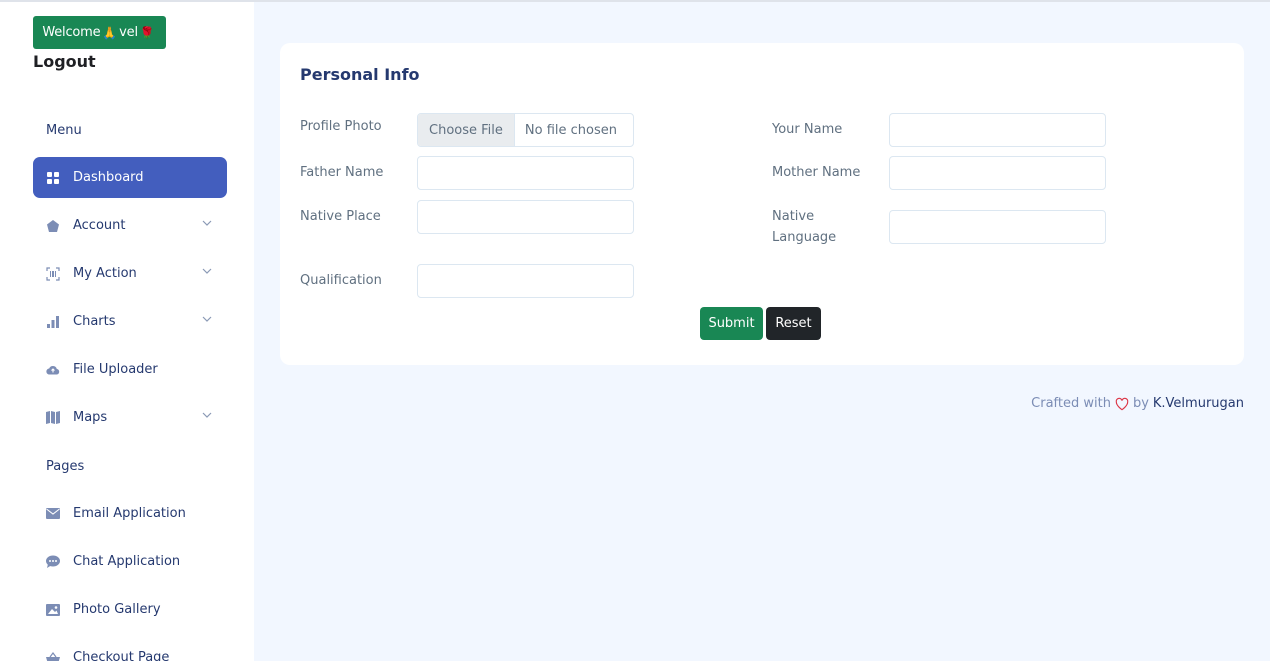  I want to click on pentagon-icon, so click(53, 226).